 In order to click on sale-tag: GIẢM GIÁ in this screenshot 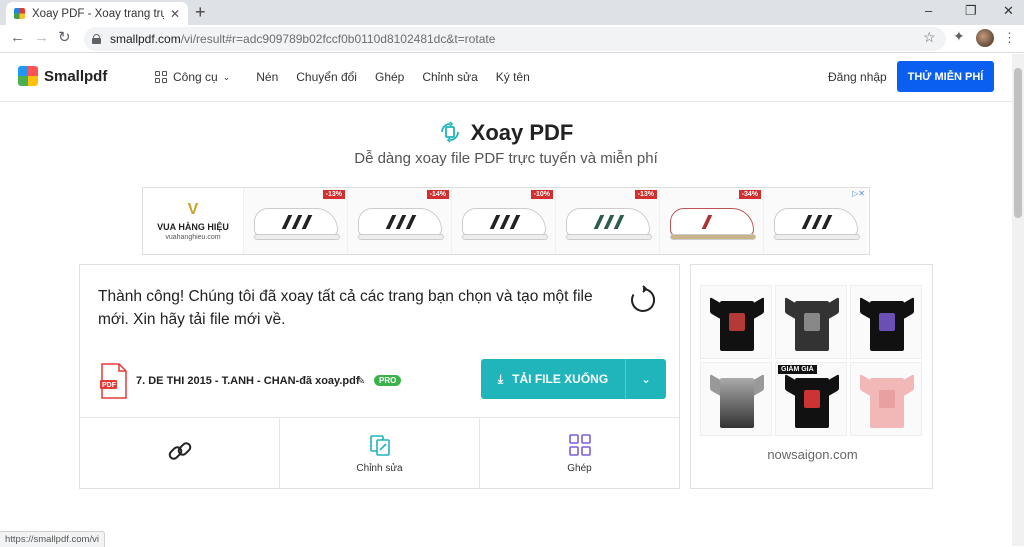, I will do `click(797, 369)`.